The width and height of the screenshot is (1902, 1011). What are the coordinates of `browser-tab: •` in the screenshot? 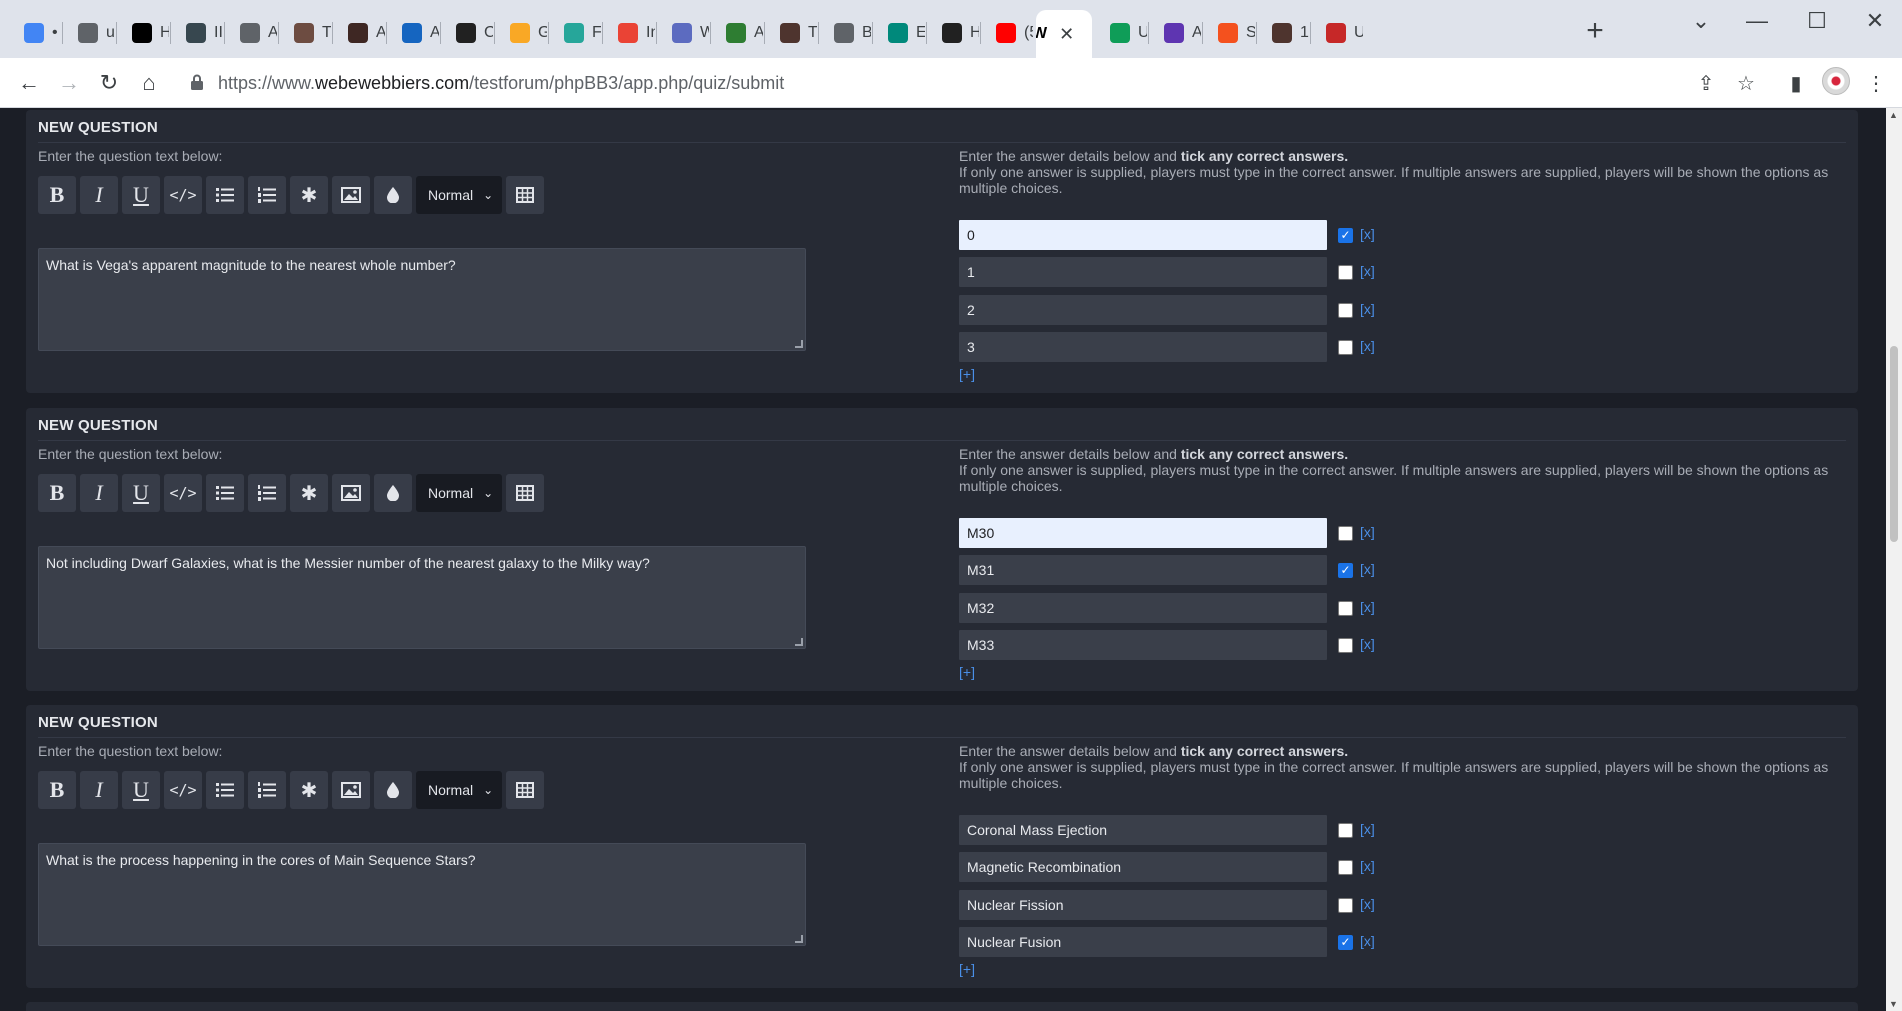 It's located at (35, 33).